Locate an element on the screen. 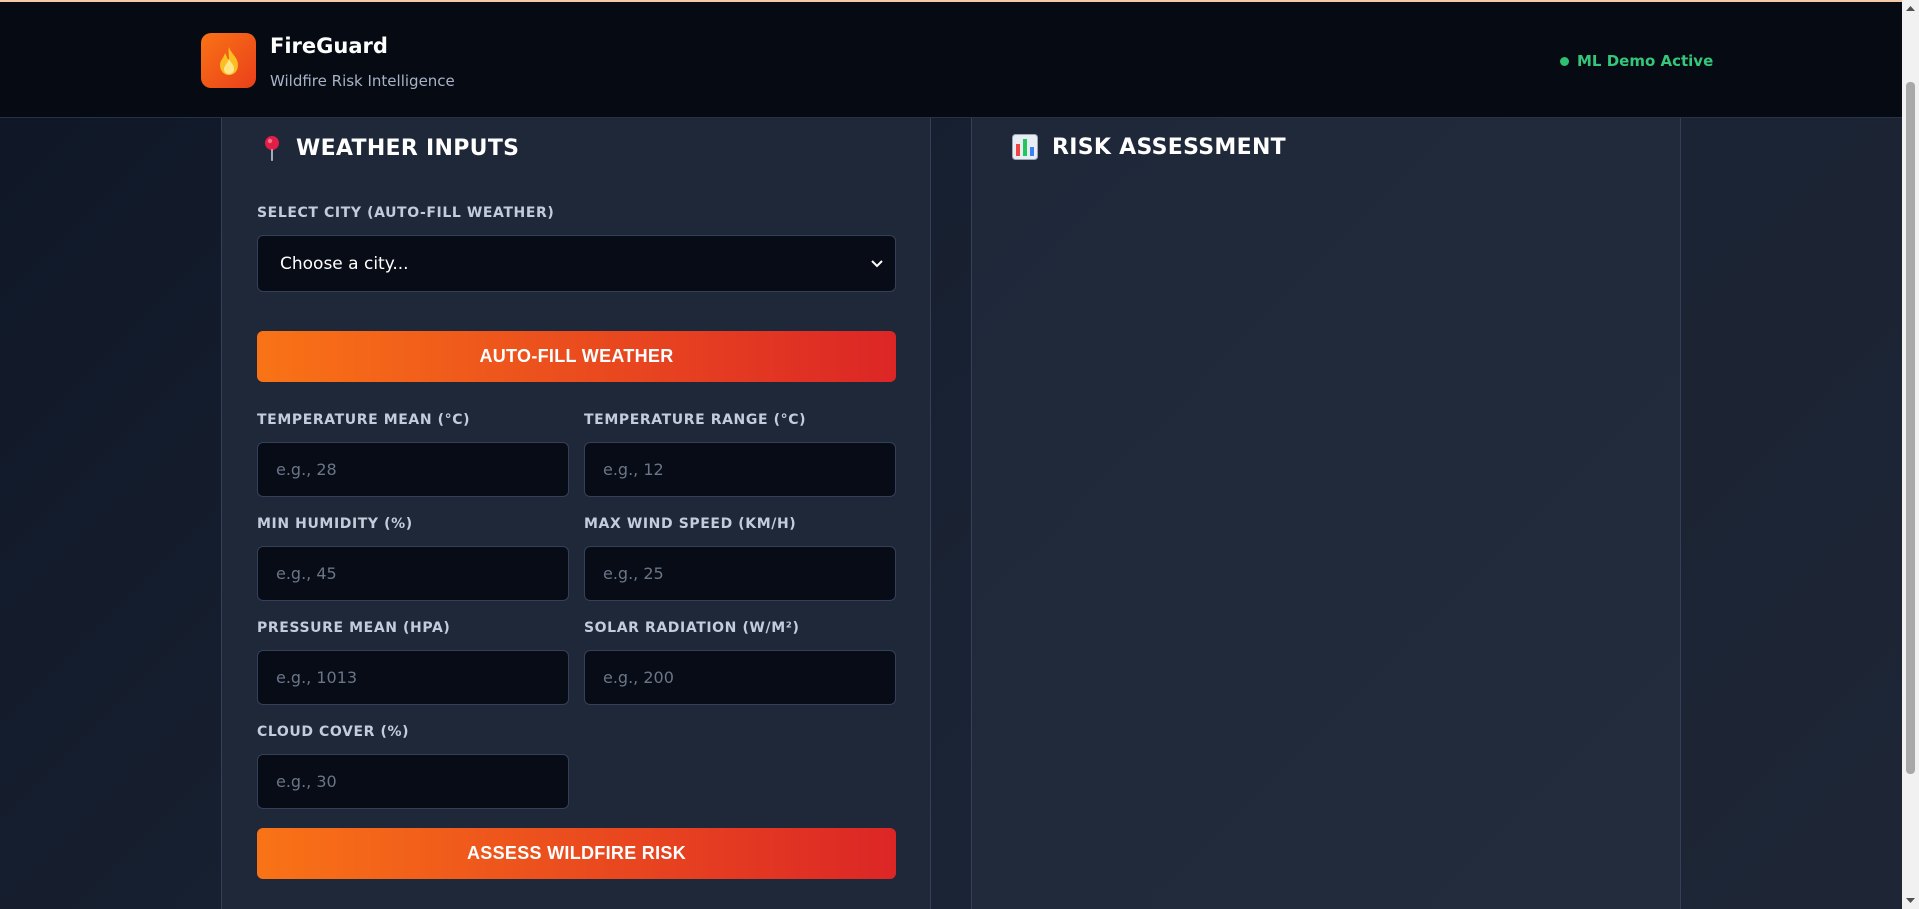 The width and height of the screenshot is (1919, 909). temperature-mean-label: TEMPERATURE MEAN (°C) is located at coordinates (364, 420).